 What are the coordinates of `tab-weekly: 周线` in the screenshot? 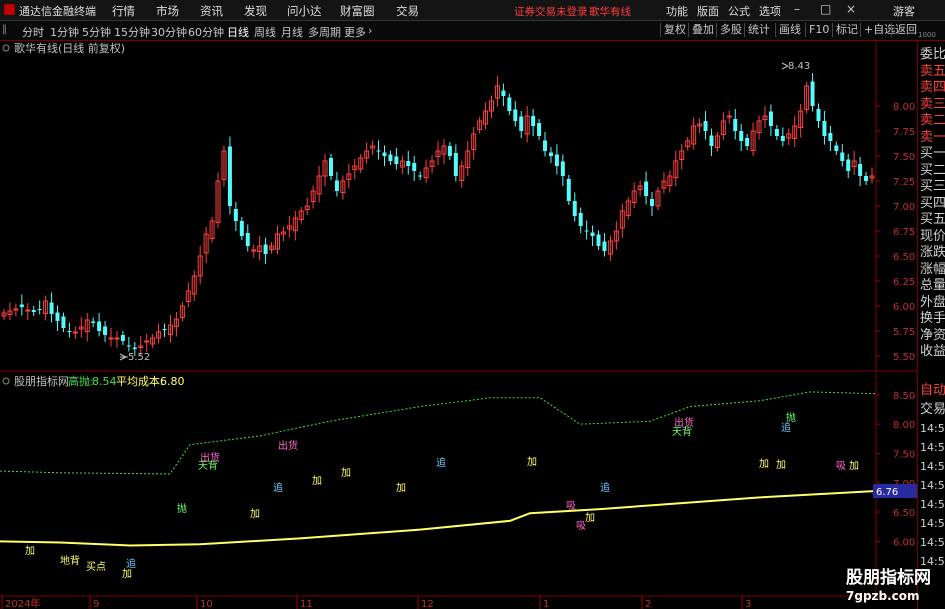 It's located at (265, 32).